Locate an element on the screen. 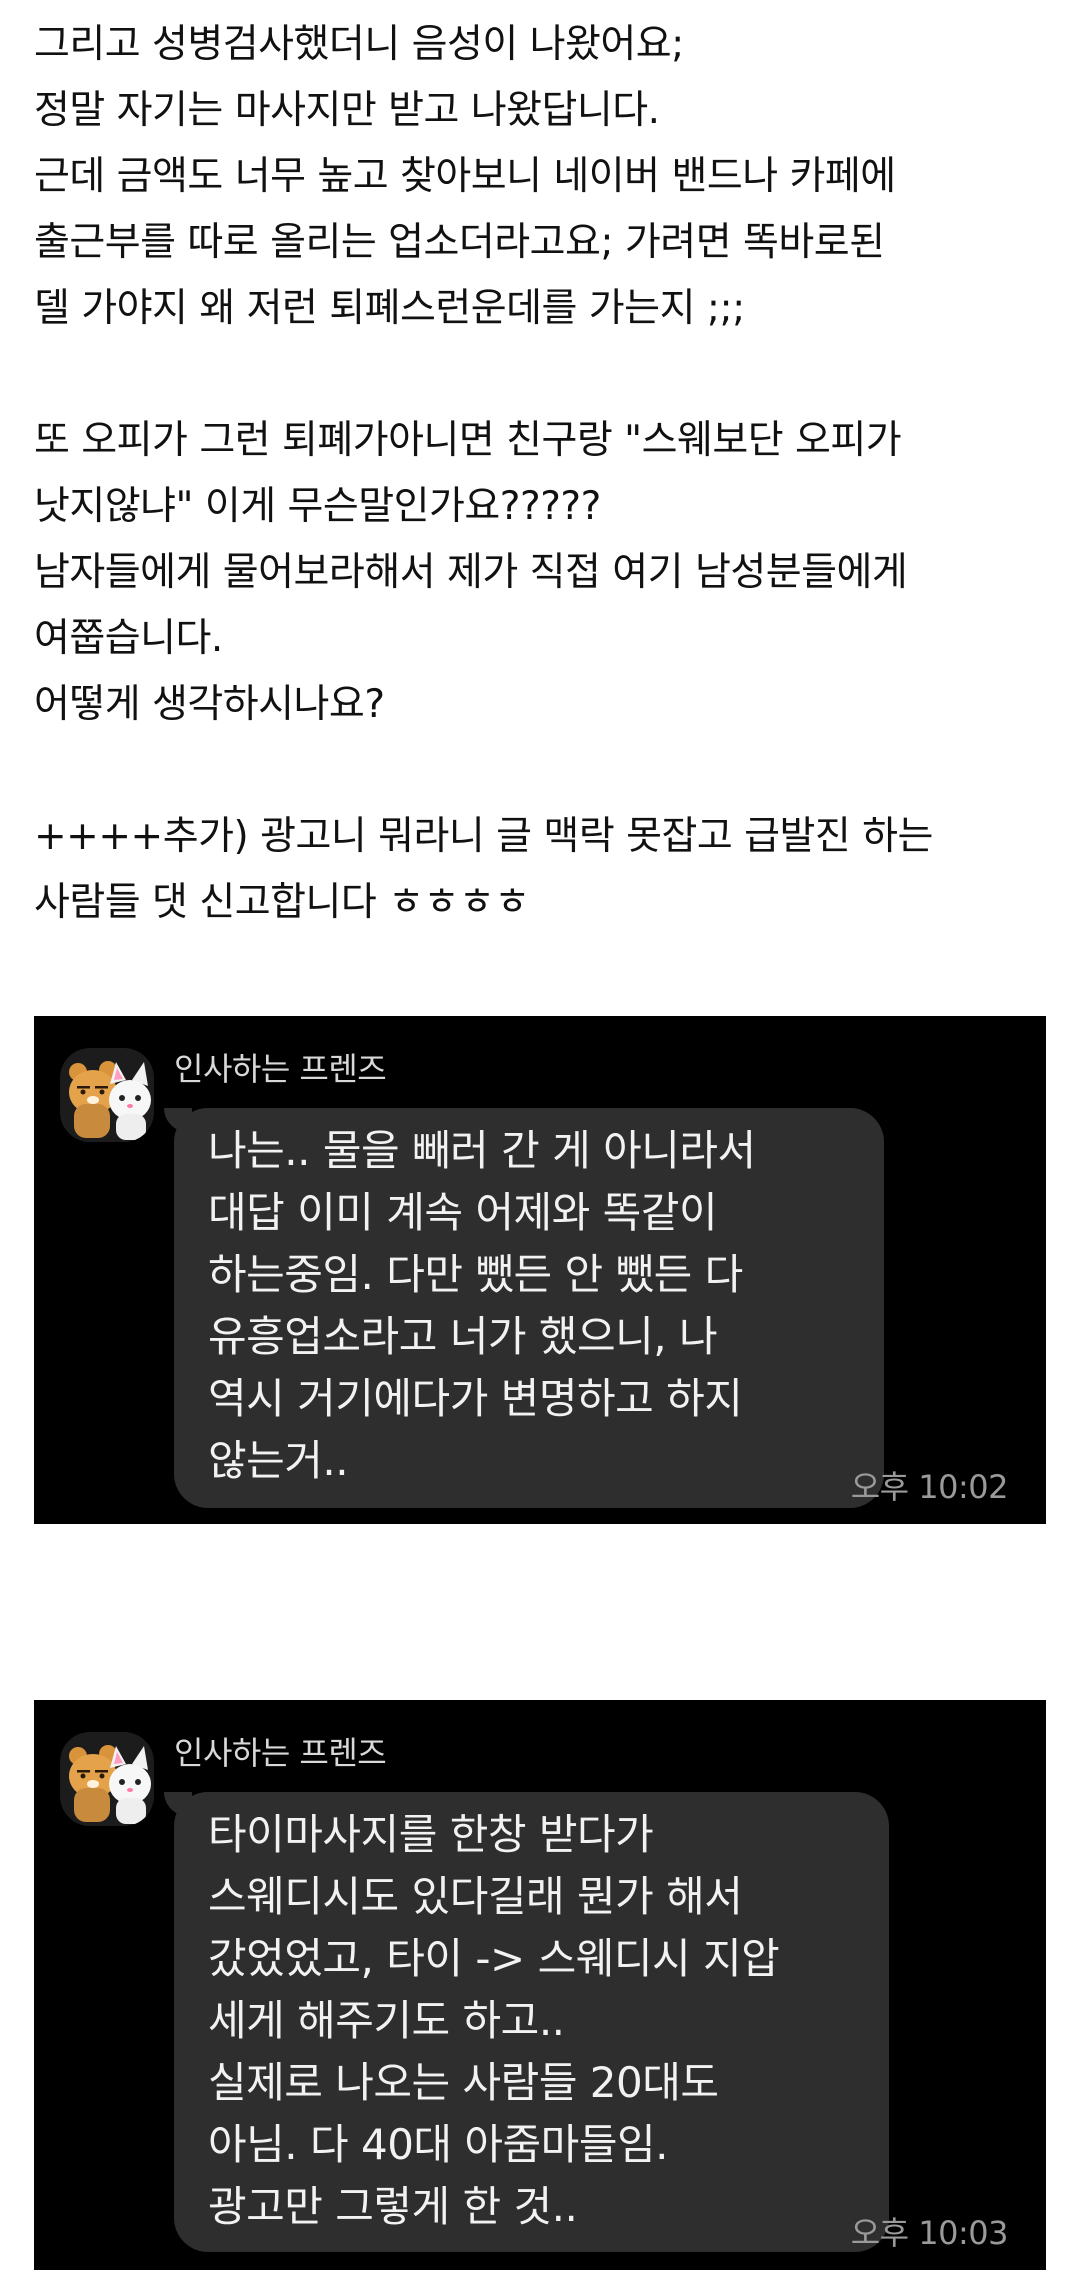 The width and height of the screenshot is (1080, 2295). post-line: 남자들에게 물어보라해서 제가 직접 여기 남성분들에게 is located at coordinates (471, 572).